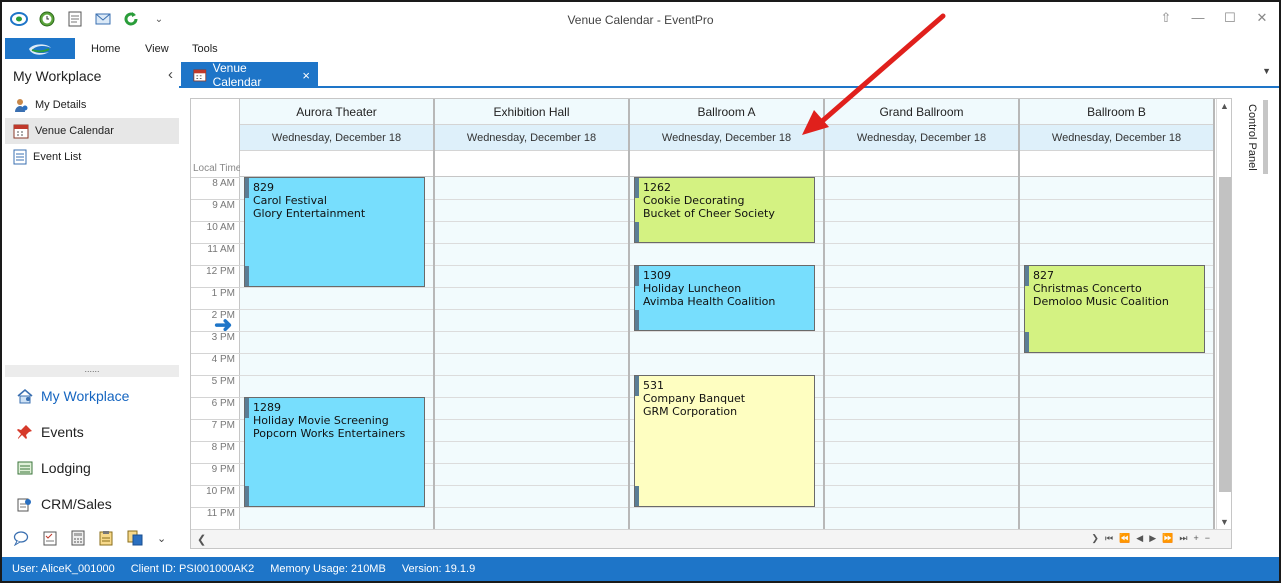 This screenshot has height=583, width=1281. What do you see at coordinates (1207, 538) in the screenshot?
I see `remove-record-icon: −` at bounding box center [1207, 538].